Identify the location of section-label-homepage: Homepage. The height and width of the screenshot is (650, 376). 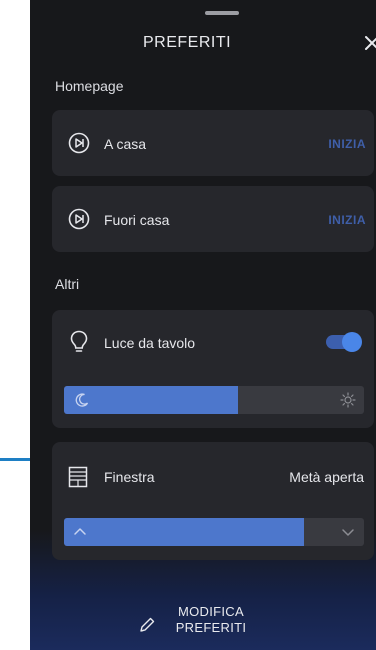
(89, 86).